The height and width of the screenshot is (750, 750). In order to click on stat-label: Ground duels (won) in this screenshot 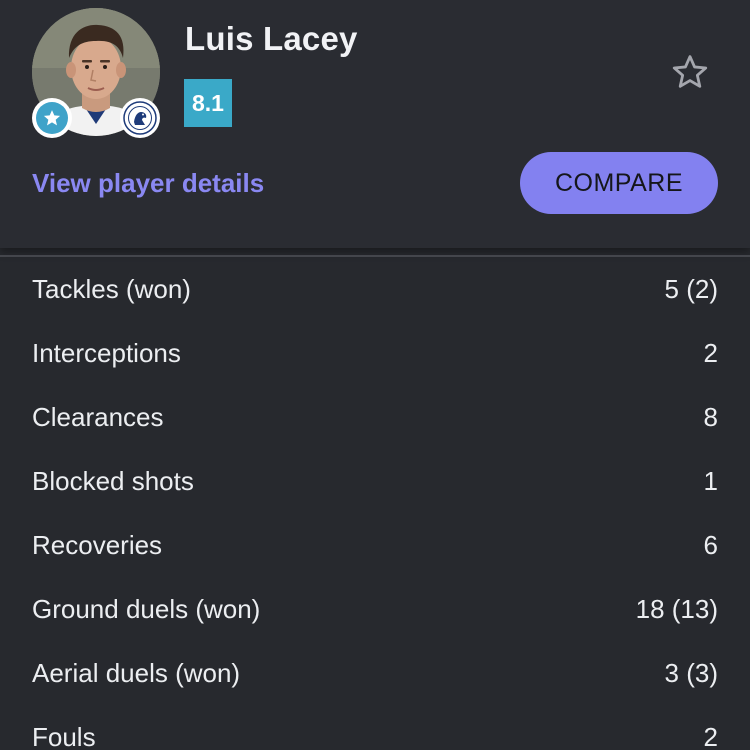, I will do `click(146, 609)`.